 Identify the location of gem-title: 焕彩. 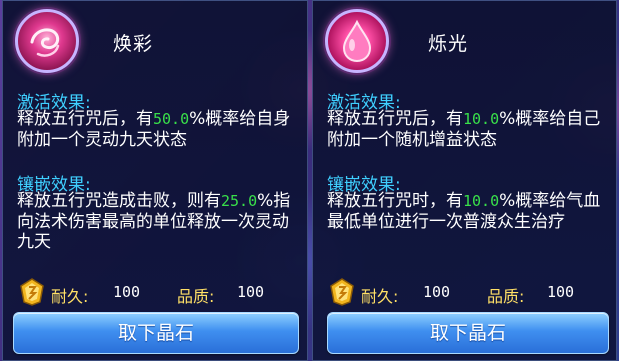
(133, 44).